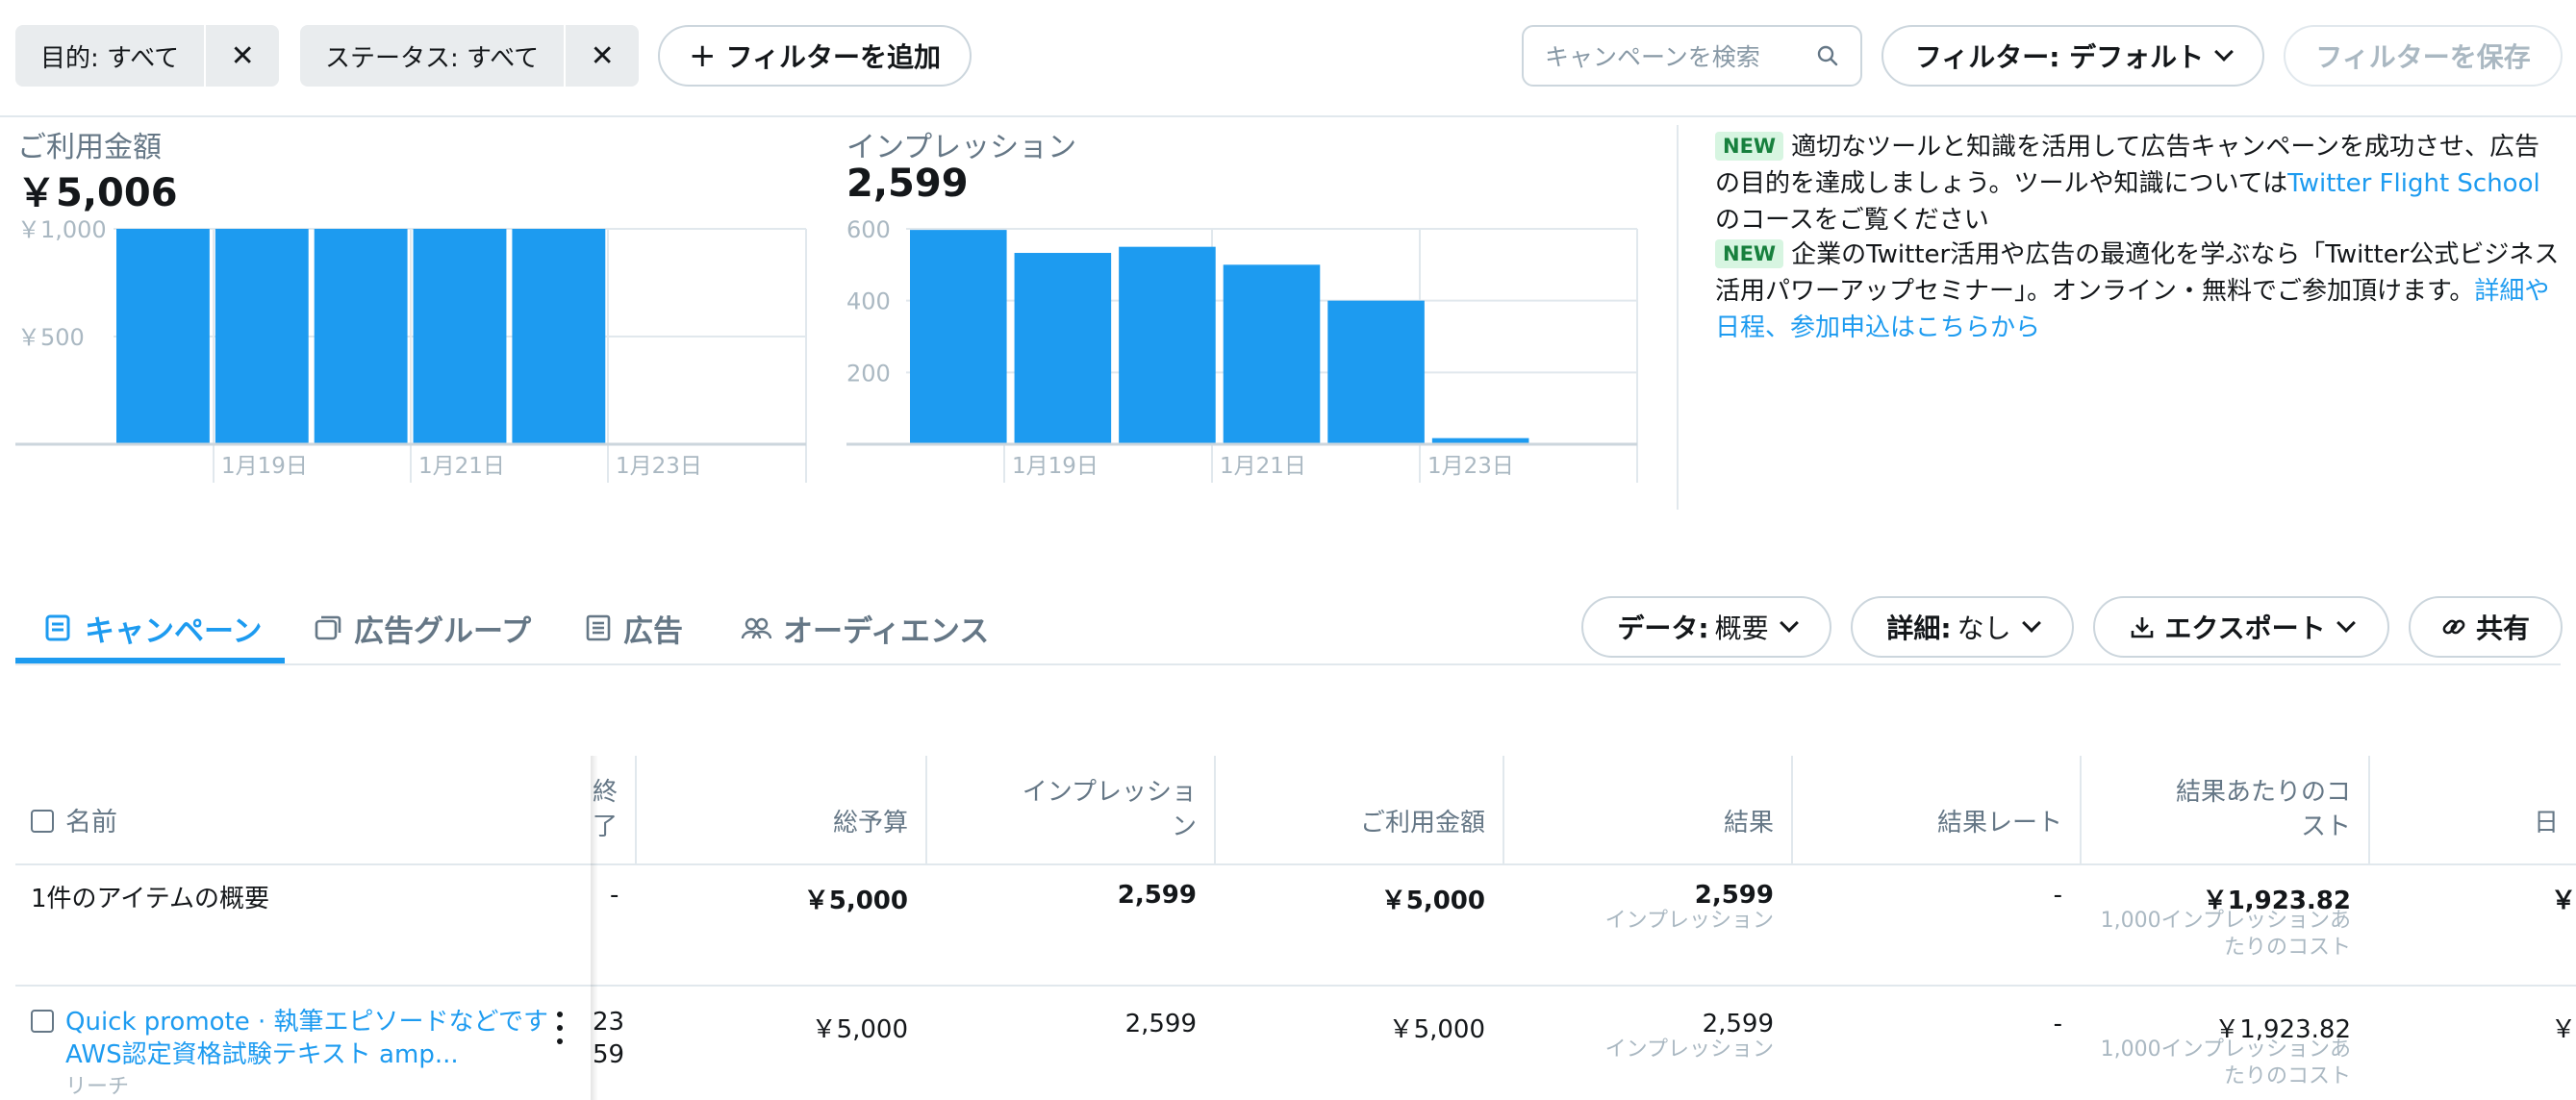  What do you see at coordinates (90, 147) in the screenshot?
I see `spend-stat-label: ご利用金額` at bounding box center [90, 147].